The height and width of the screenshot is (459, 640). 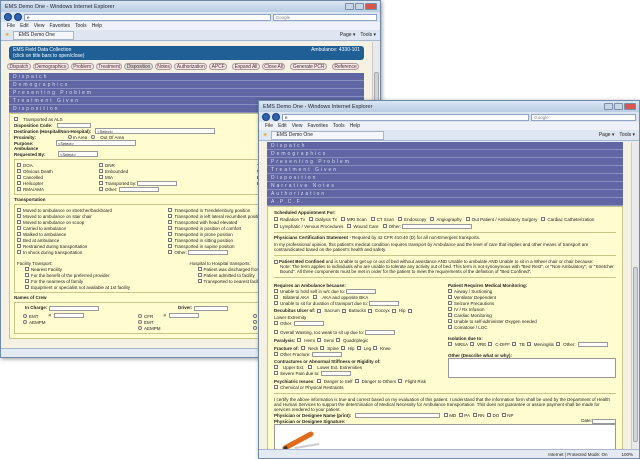 What do you see at coordinates (604, 421) in the screenshot?
I see `date-input` at bounding box center [604, 421].